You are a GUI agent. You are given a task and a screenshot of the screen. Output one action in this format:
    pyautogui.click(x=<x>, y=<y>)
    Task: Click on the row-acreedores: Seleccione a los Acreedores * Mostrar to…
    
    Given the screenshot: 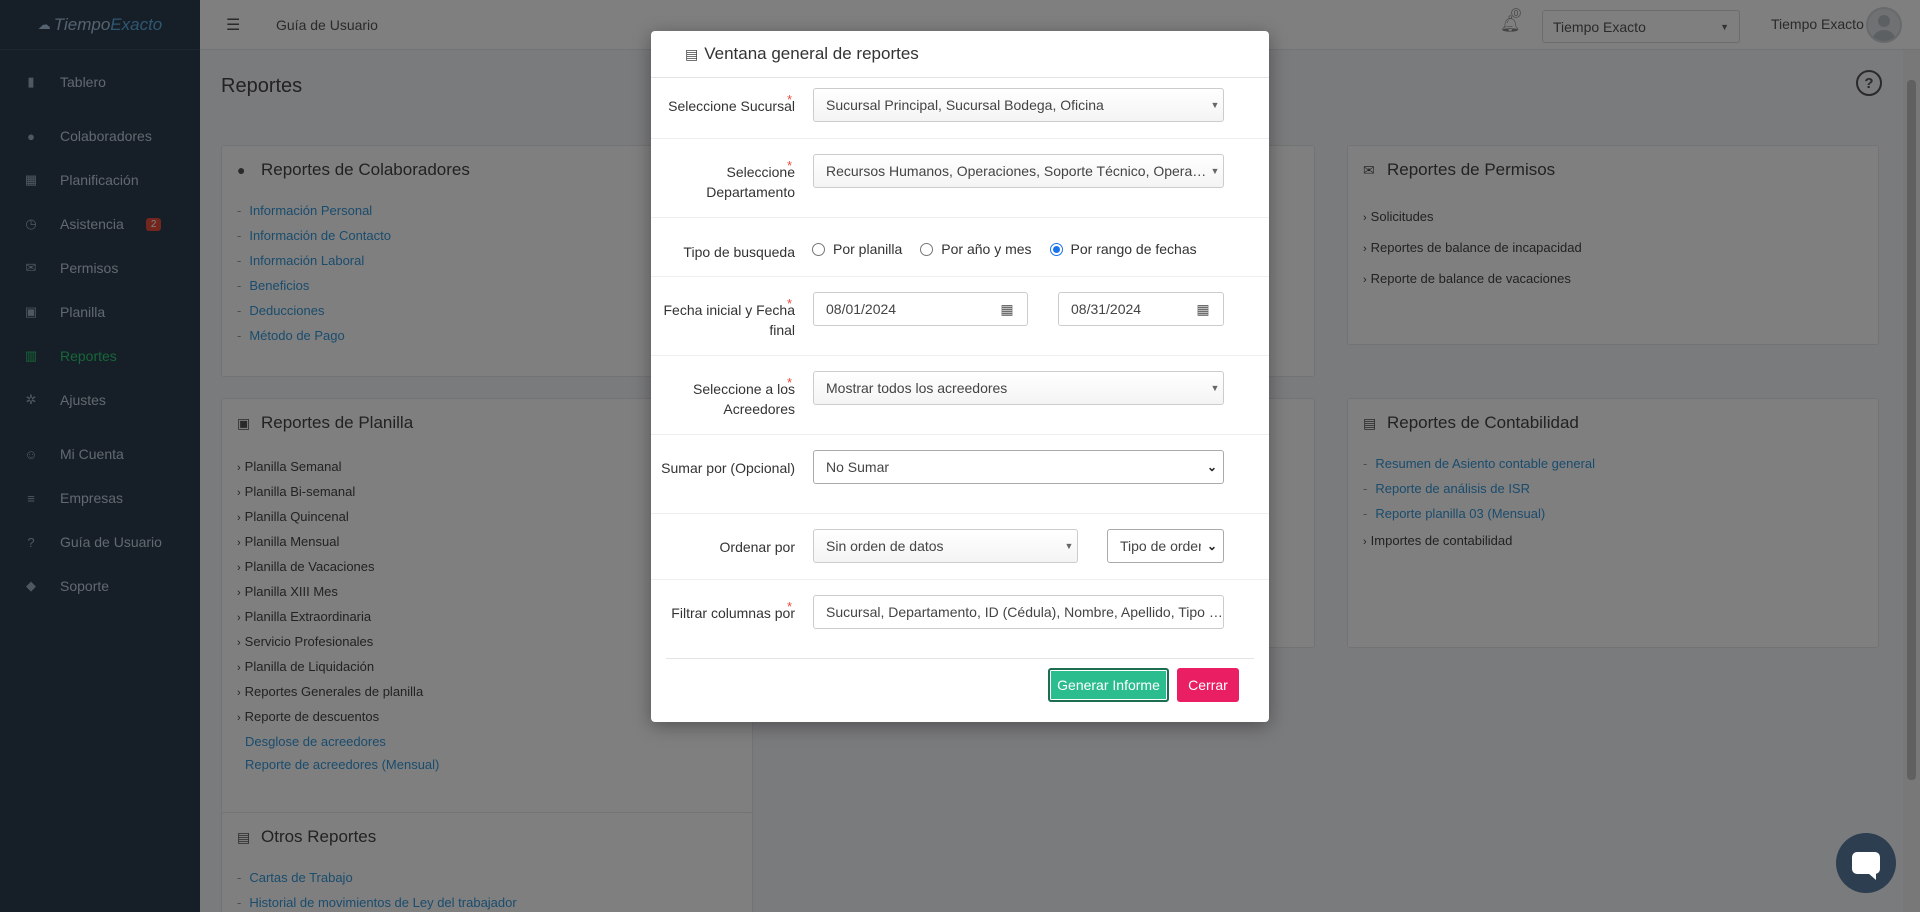 What is the action you would take?
    pyautogui.click(x=960, y=395)
    